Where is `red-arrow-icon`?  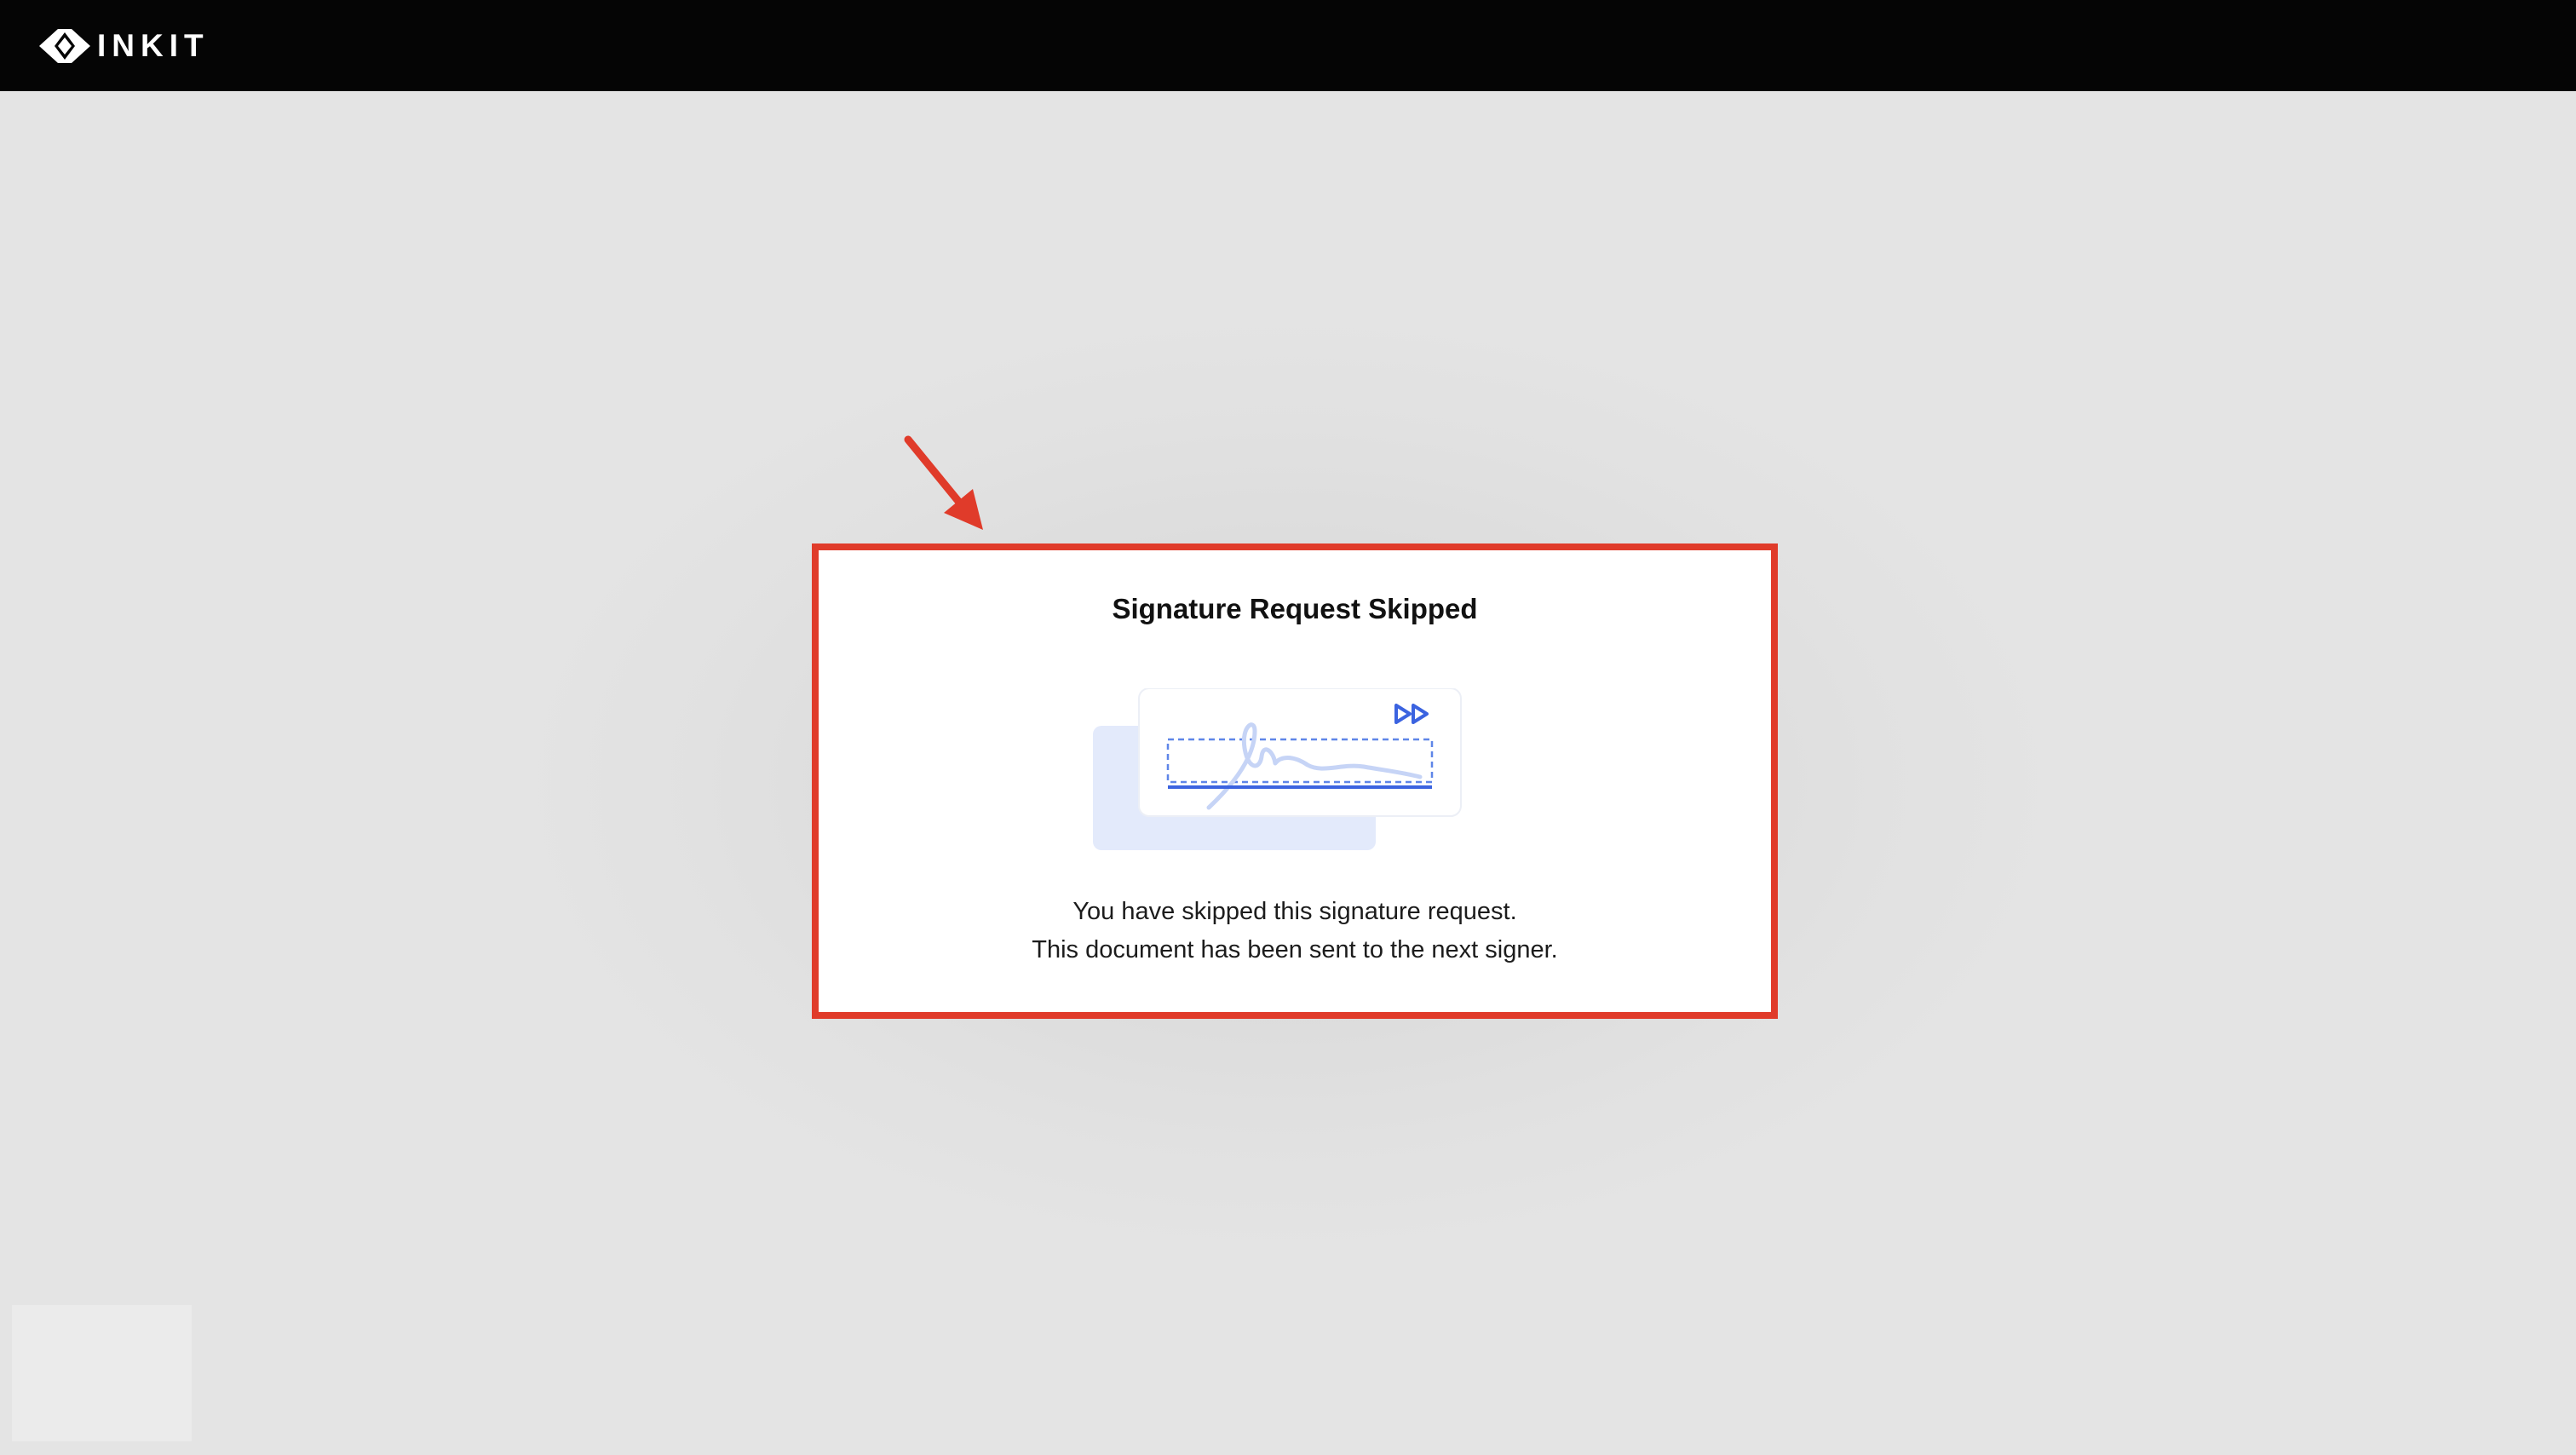
red-arrow-icon is located at coordinates (944, 482).